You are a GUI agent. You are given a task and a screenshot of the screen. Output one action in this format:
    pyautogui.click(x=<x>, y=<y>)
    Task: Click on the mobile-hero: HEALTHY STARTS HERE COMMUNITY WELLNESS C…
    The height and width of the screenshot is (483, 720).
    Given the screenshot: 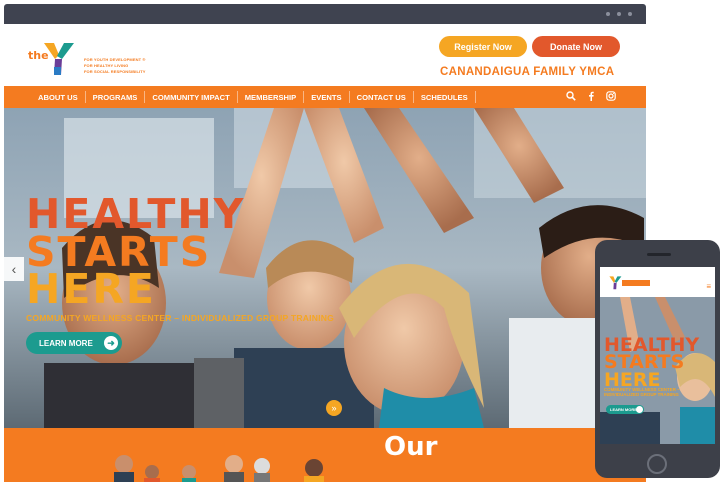 What is the action you would take?
    pyautogui.click(x=657, y=370)
    